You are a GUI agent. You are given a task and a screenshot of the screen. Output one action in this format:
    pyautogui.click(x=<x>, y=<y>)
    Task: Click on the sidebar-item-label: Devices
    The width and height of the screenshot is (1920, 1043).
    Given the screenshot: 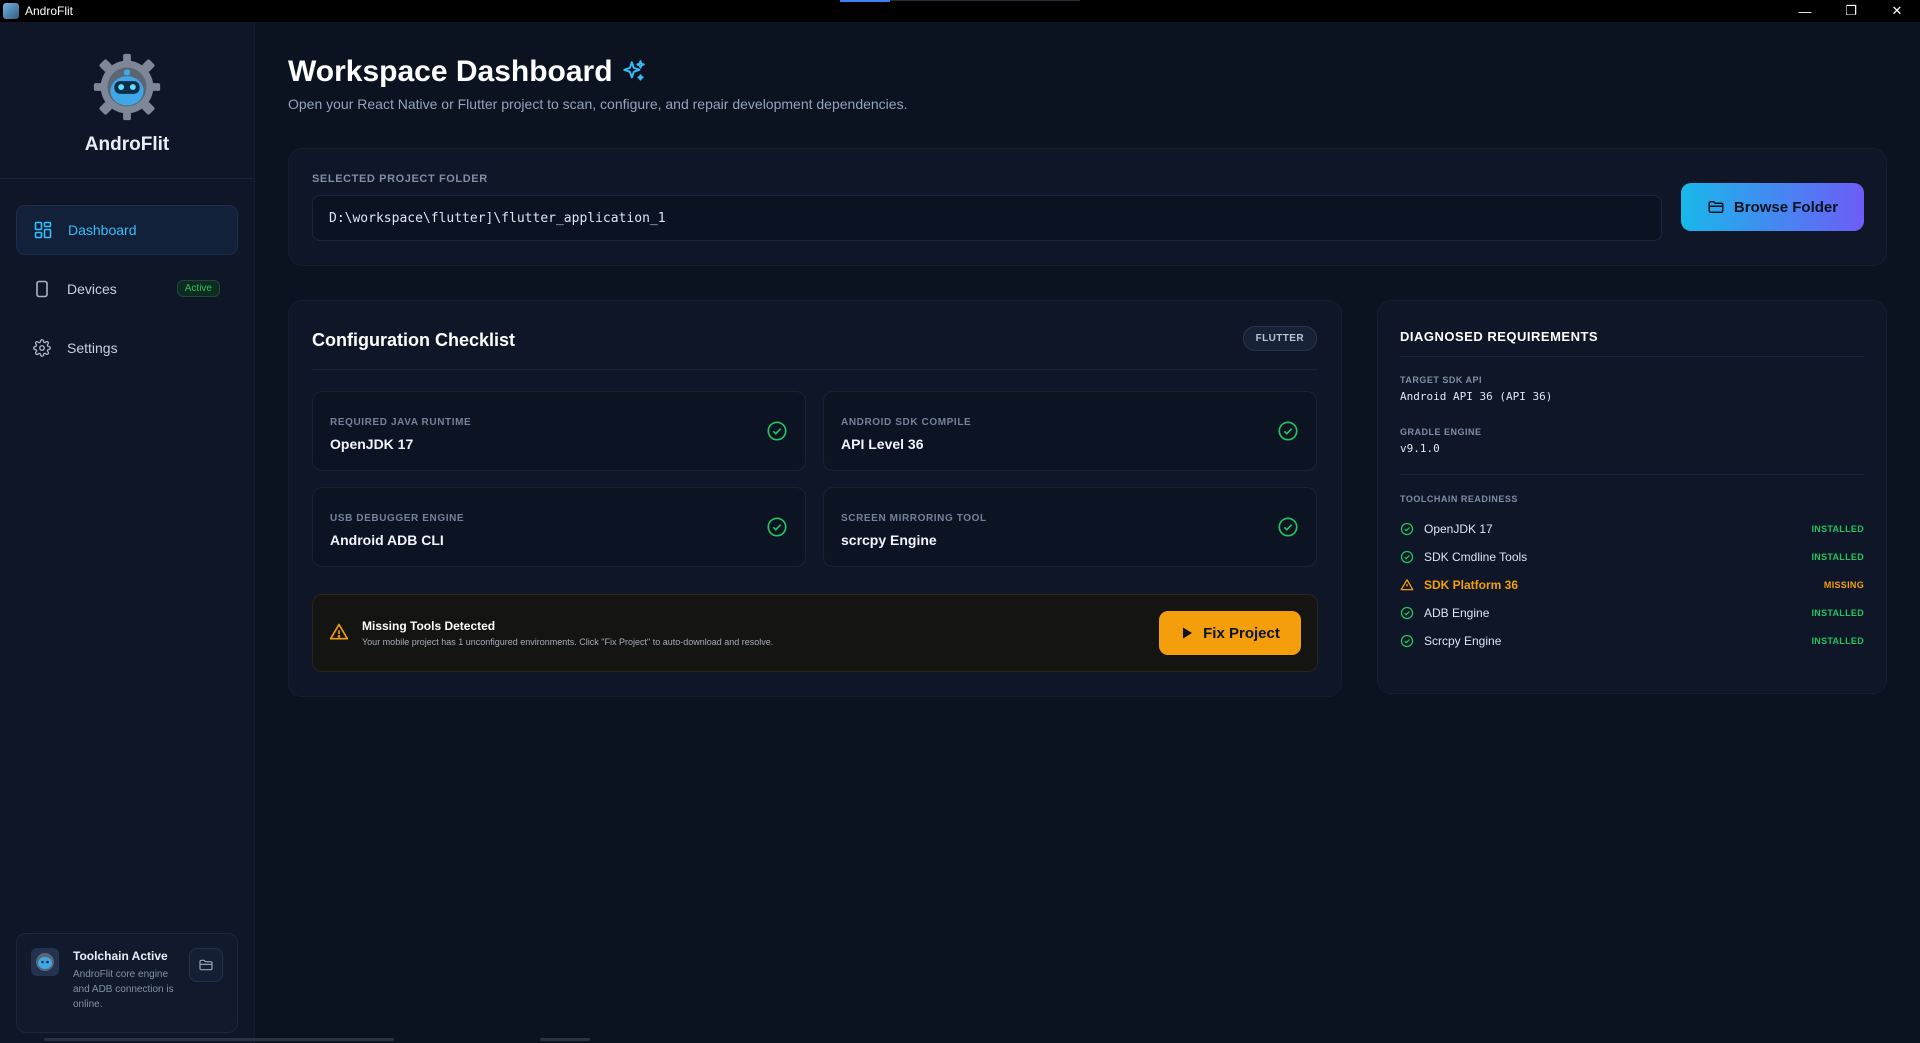 What is the action you would take?
    pyautogui.click(x=92, y=289)
    